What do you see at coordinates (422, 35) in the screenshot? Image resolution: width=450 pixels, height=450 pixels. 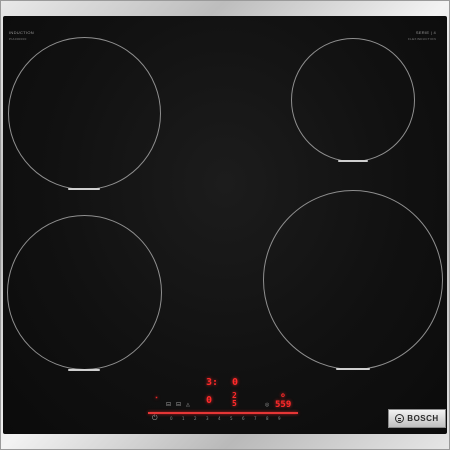 I see `series-label: SERIE | 4 FLEXINDUCTION` at bounding box center [422, 35].